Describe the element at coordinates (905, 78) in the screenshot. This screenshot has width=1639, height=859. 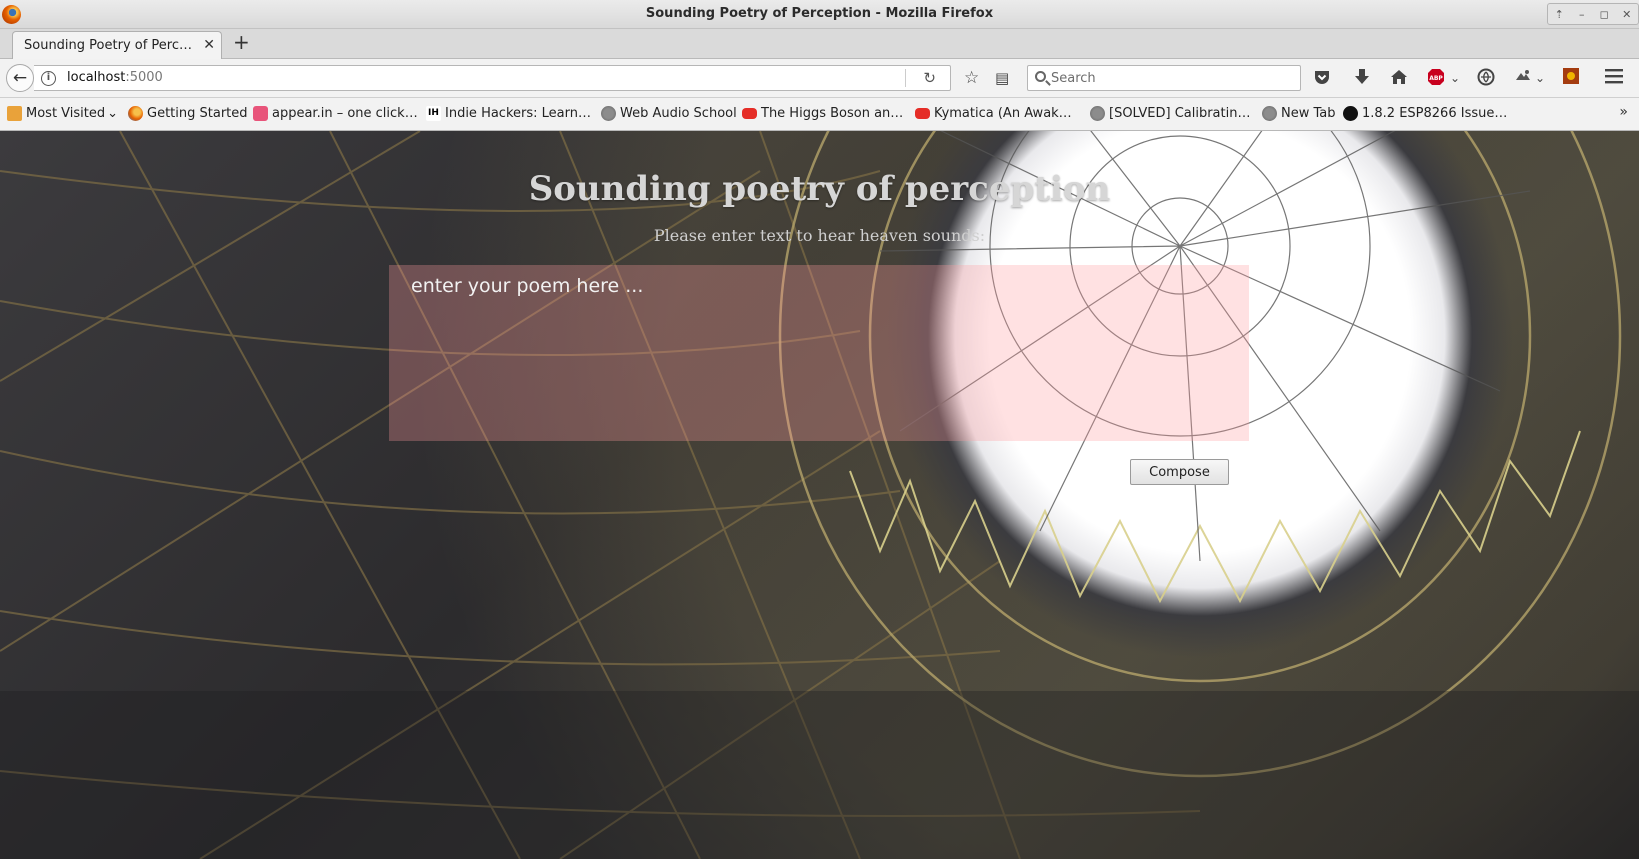
I see `url-separator` at that location.